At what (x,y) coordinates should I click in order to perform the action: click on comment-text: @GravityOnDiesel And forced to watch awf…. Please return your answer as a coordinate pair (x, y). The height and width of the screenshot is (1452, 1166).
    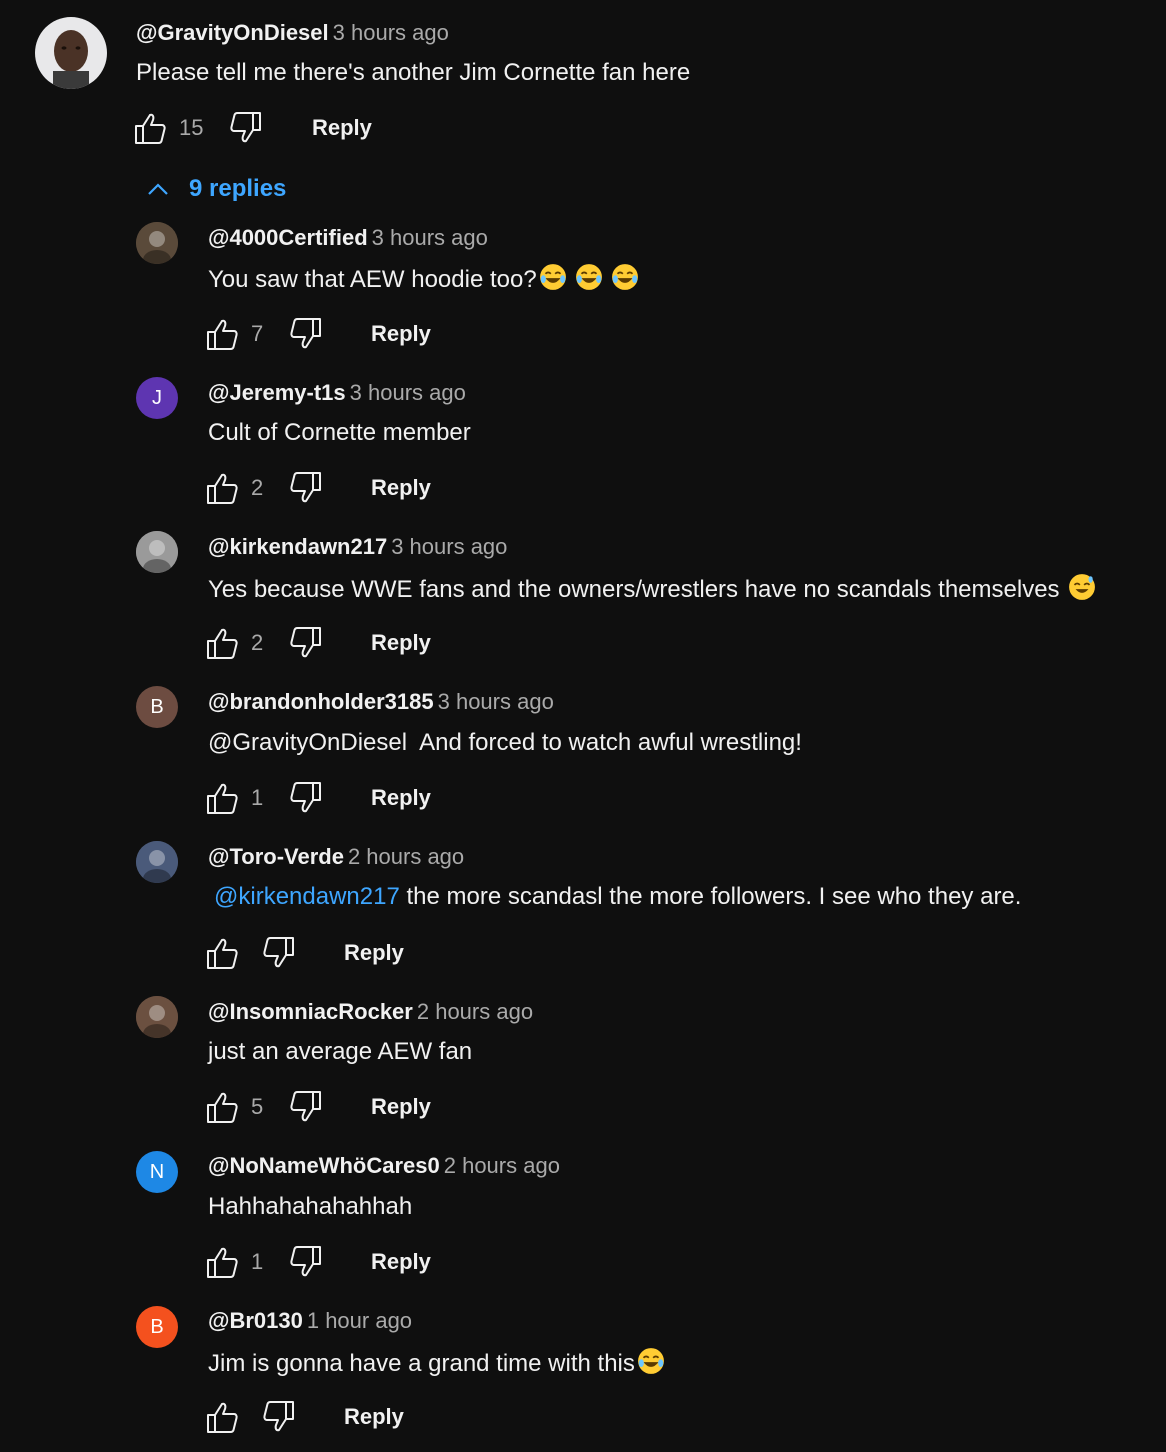
    Looking at the image, I should click on (505, 743).